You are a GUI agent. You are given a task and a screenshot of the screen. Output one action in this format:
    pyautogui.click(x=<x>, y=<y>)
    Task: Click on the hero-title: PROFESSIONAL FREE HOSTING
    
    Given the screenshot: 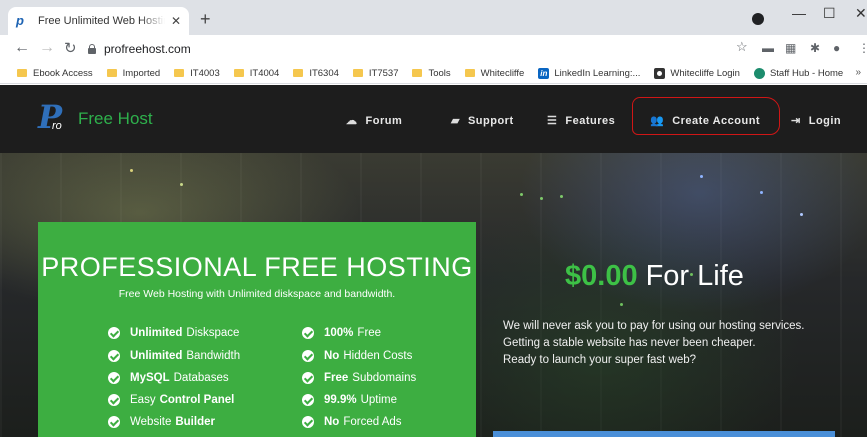 What is the action you would take?
    pyautogui.click(x=257, y=267)
    